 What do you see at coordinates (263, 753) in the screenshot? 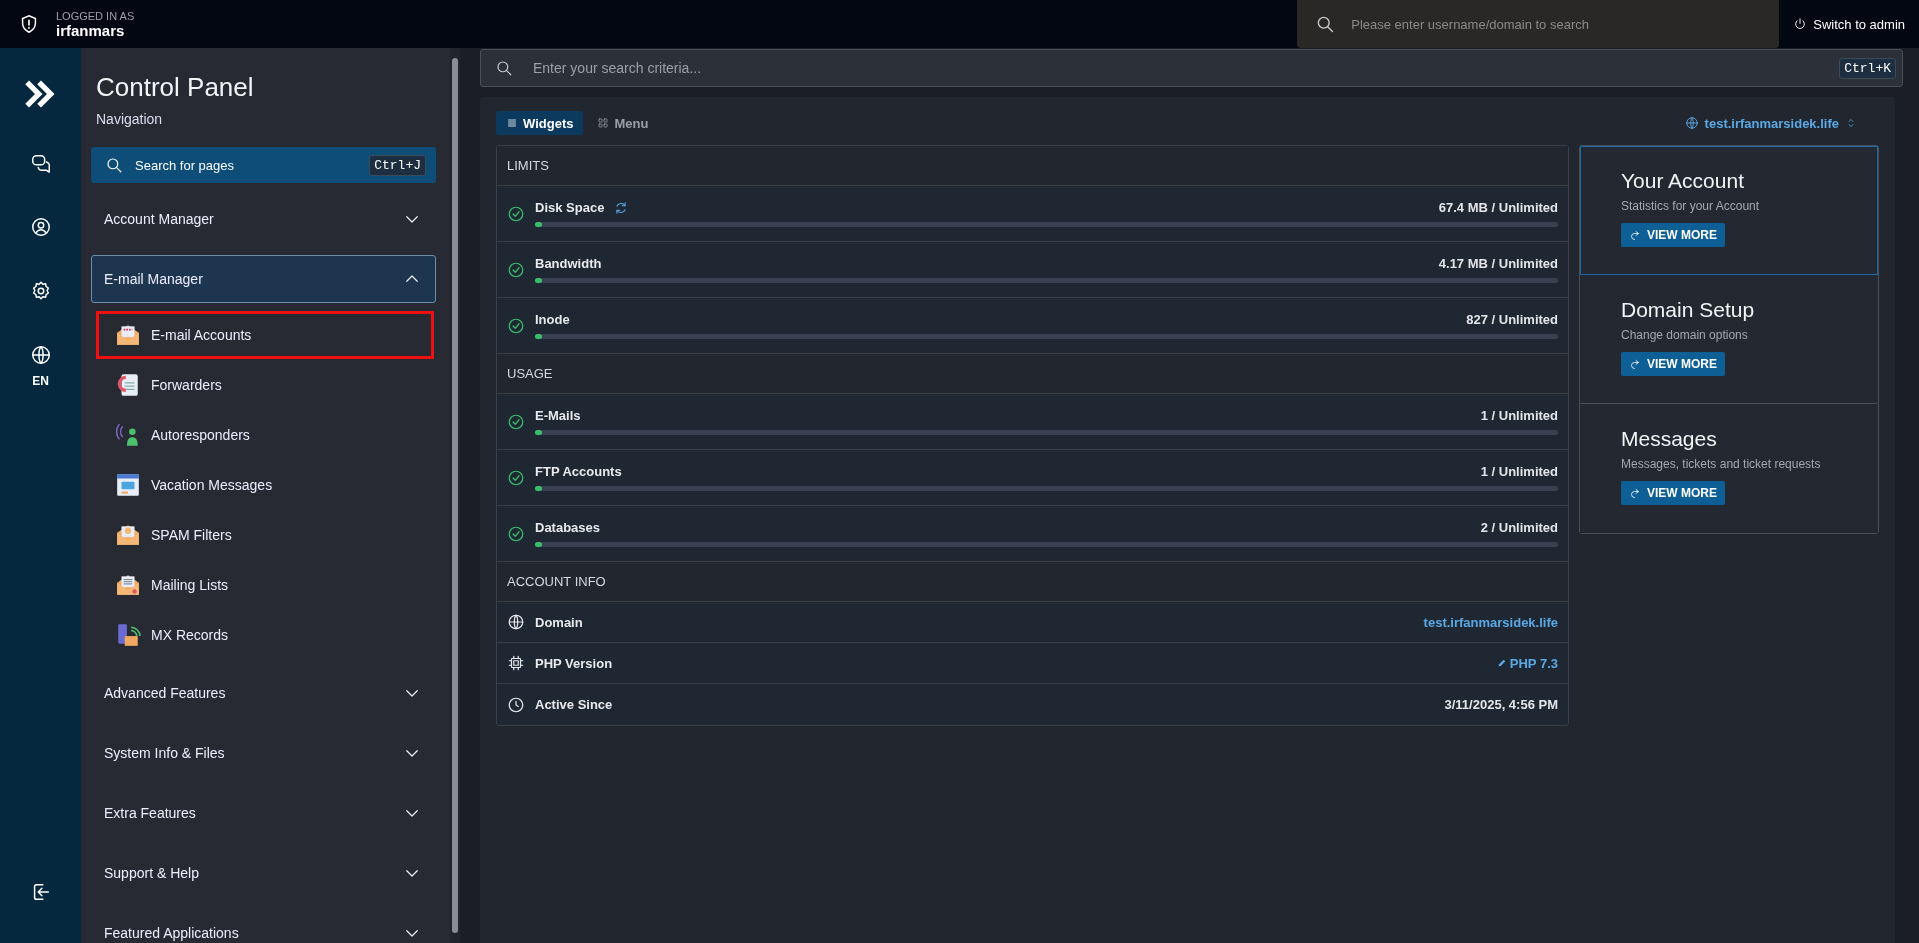
I see `nav-section: System Info & Files` at bounding box center [263, 753].